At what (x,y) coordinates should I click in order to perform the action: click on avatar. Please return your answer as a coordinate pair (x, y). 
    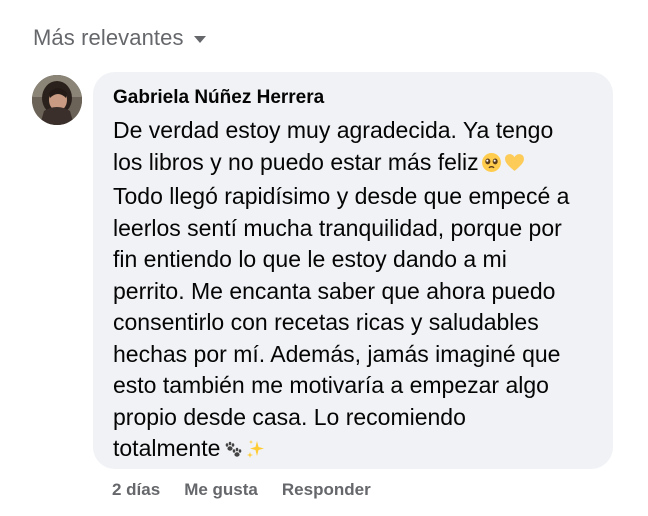
    Looking at the image, I should click on (57, 100).